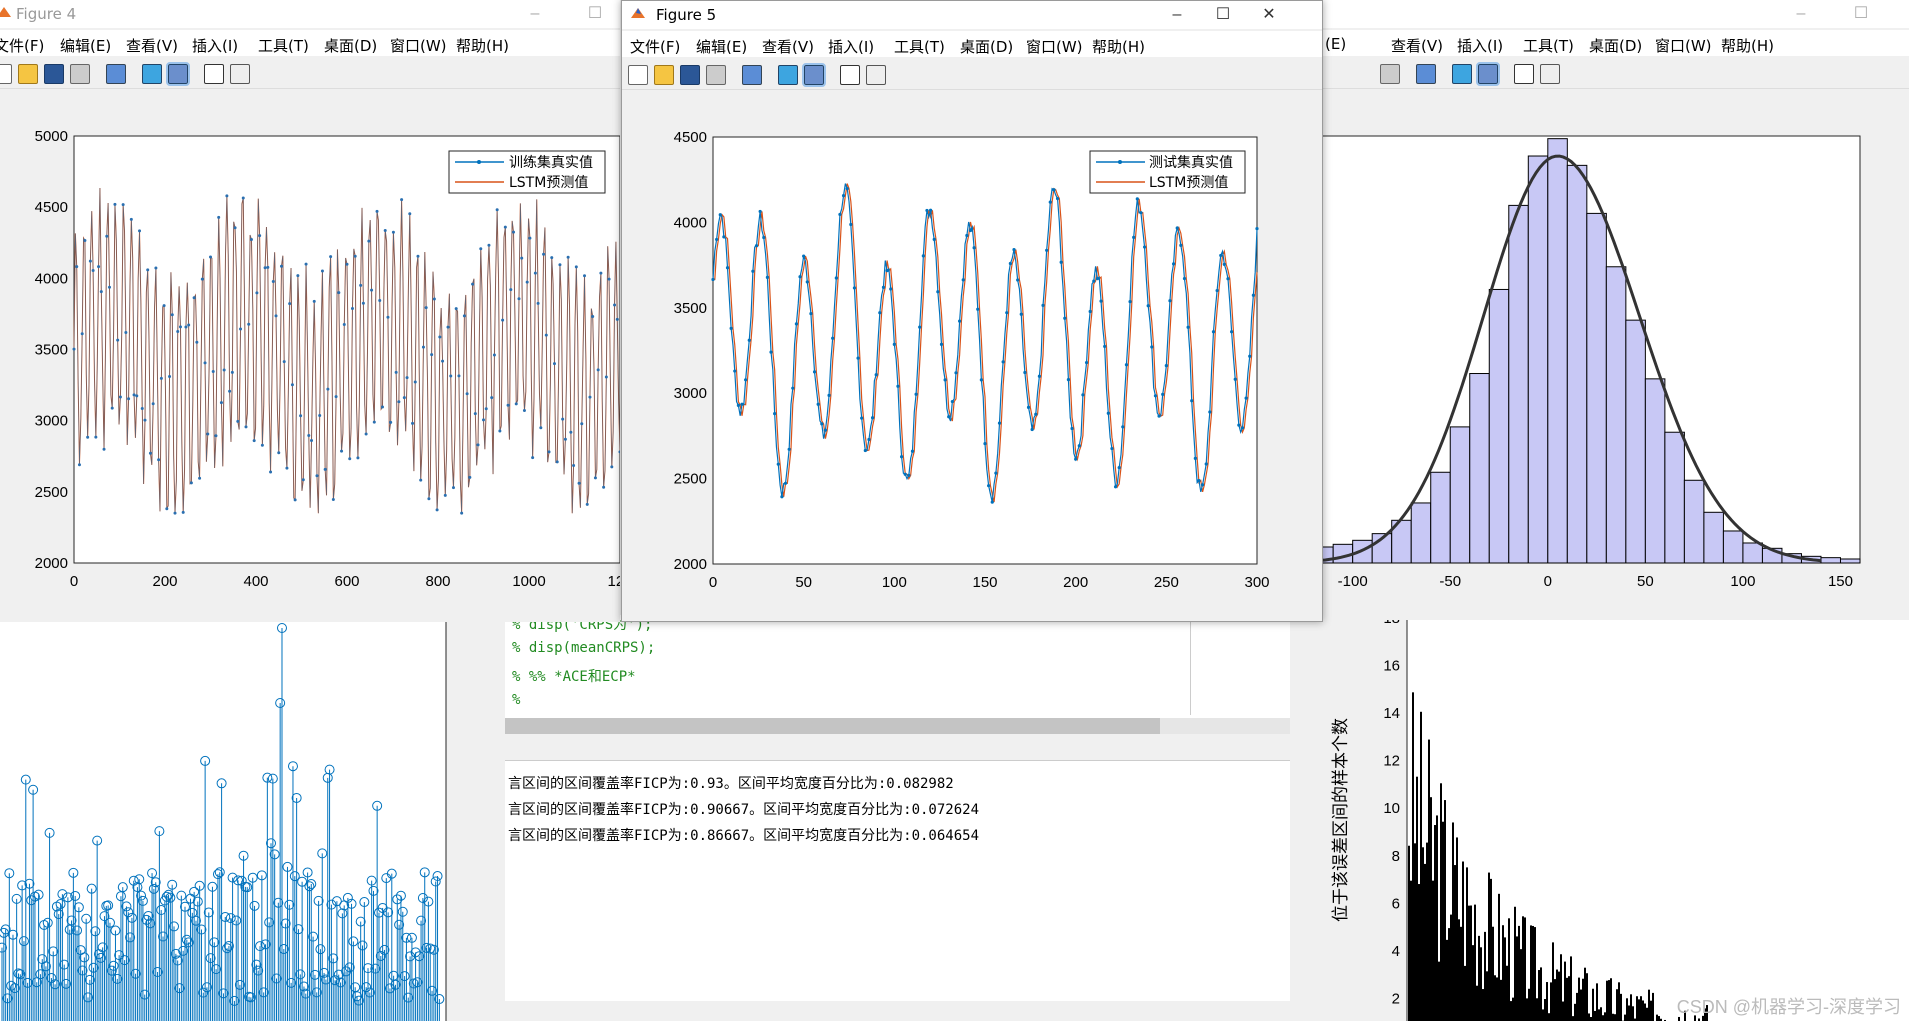 This screenshot has width=1909, height=1021. Describe the element at coordinates (1191, 162) in the screenshot. I see `fig5-legend-item-1: 测试集真实值` at that location.